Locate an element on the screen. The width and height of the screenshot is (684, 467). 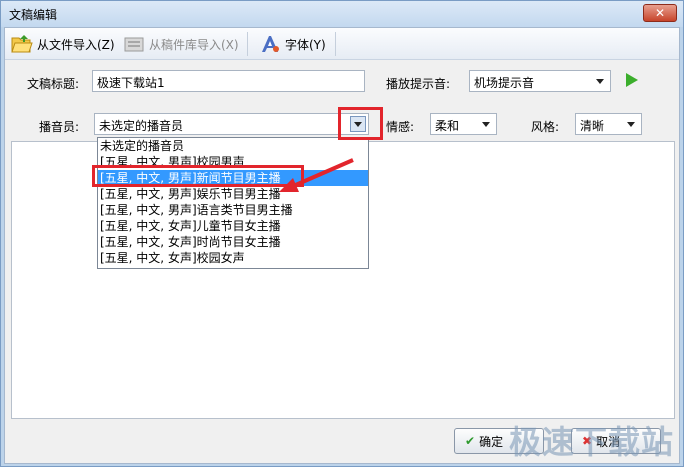
font-label: 字体(Y) is located at coordinates (305, 44).